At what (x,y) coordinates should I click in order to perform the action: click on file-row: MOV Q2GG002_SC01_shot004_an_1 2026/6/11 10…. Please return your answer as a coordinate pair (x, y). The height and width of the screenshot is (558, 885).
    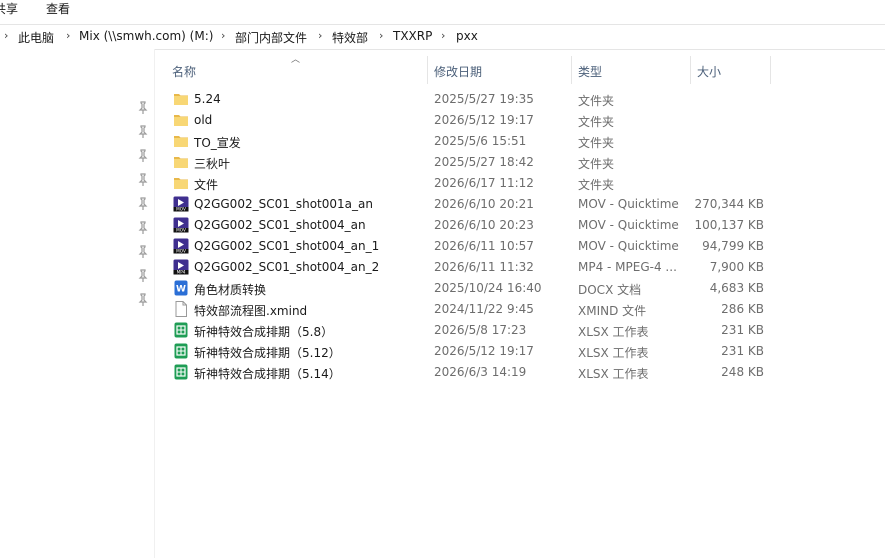
    Looking at the image, I should click on (468, 246).